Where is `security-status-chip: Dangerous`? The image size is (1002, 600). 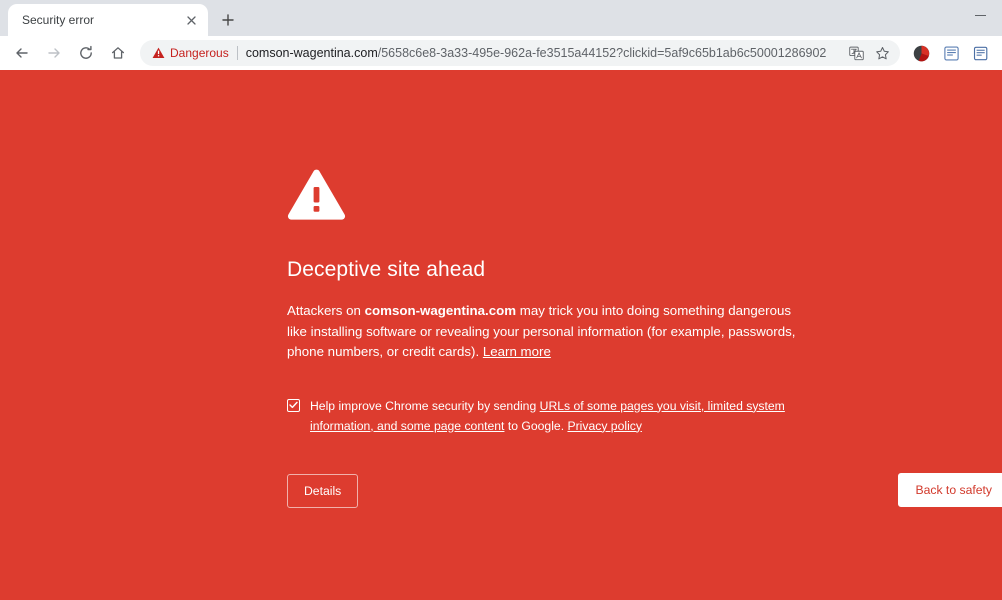
security-status-chip: Dangerous is located at coordinates (190, 53).